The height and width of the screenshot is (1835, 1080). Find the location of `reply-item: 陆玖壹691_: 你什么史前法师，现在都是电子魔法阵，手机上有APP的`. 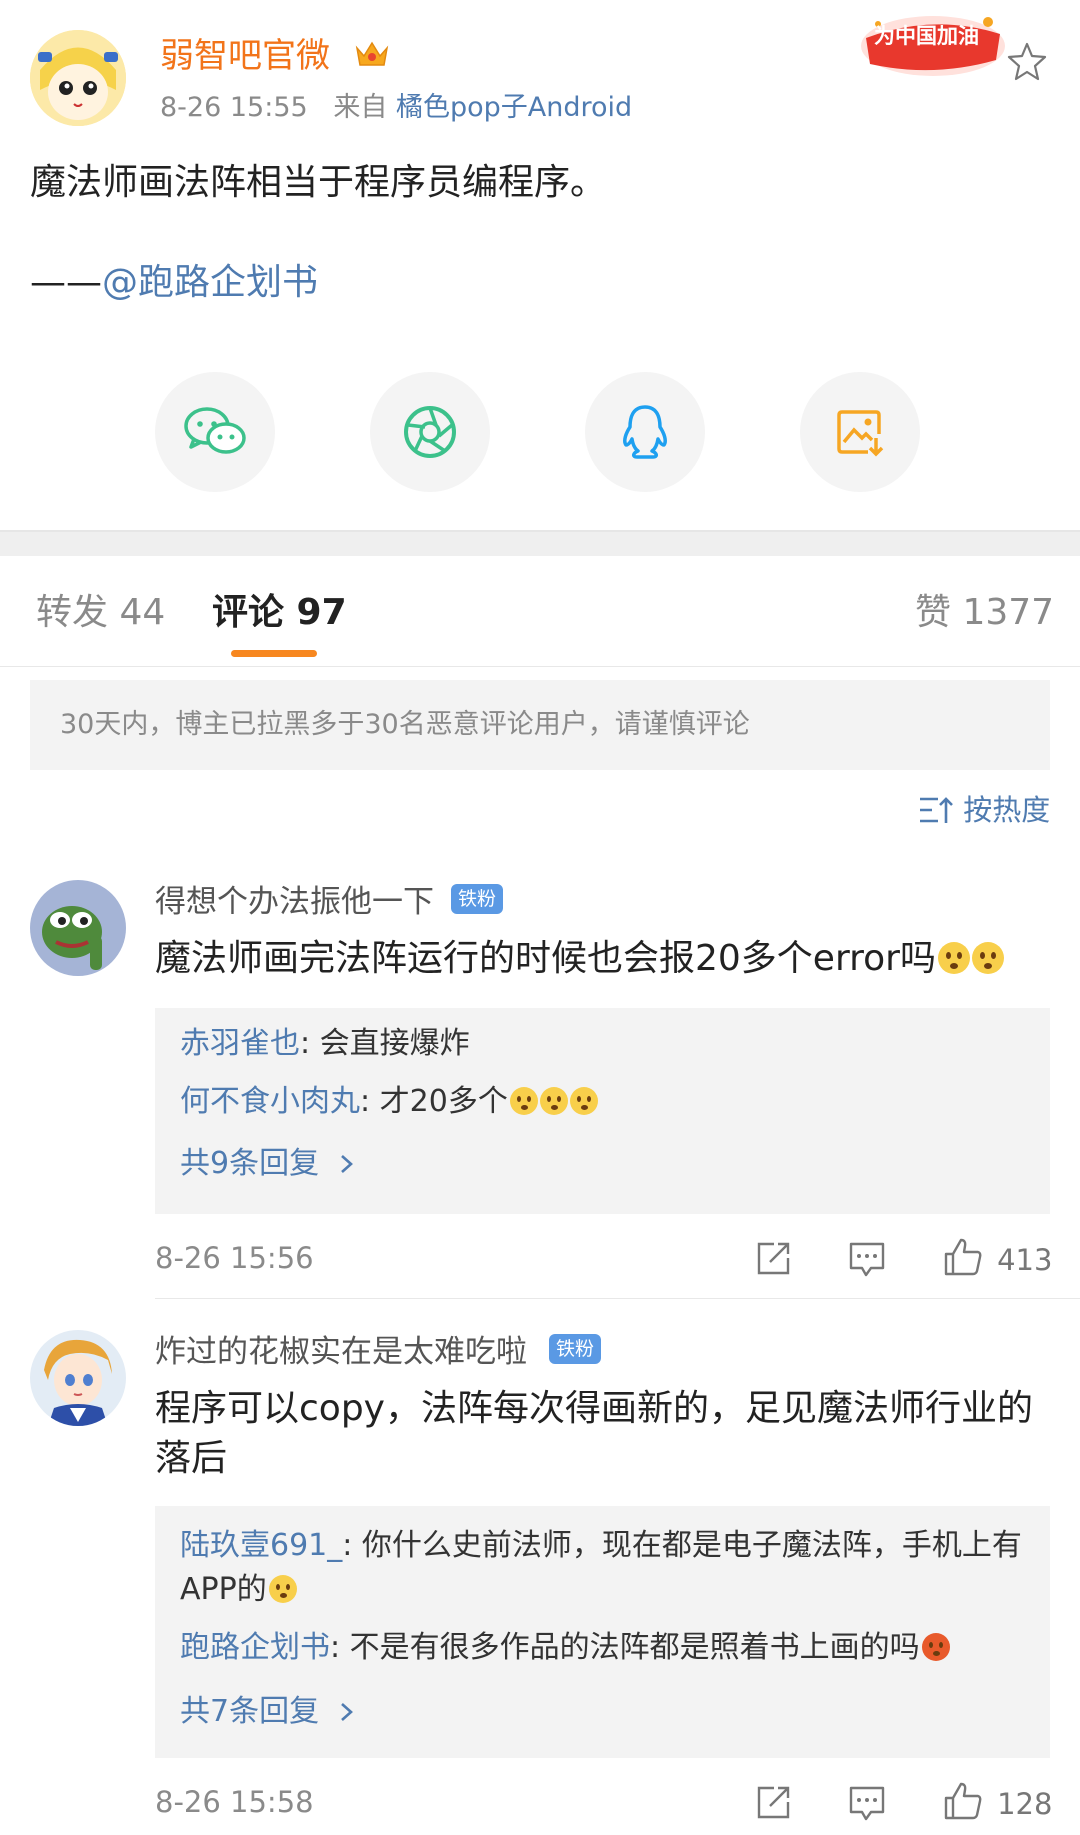

reply-item: 陆玖壹691_: 你什么史前法师，现在都是电子魔法阵，手机上有APP的 is located at coordinates (610, 1568).